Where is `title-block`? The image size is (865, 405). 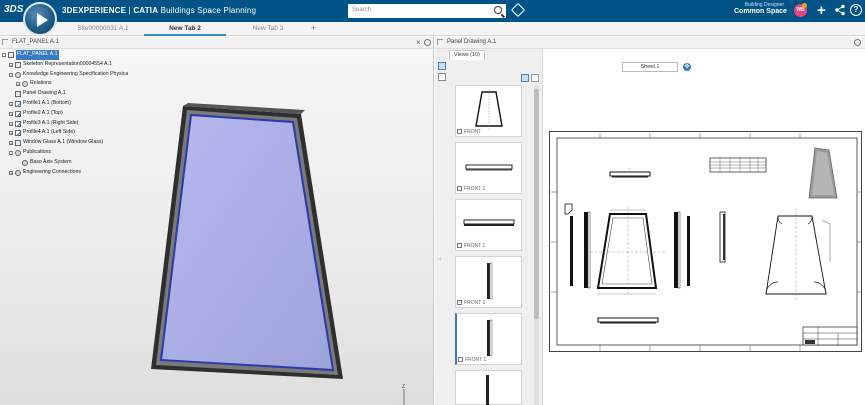
title-block is located at coordinates (830, 336).